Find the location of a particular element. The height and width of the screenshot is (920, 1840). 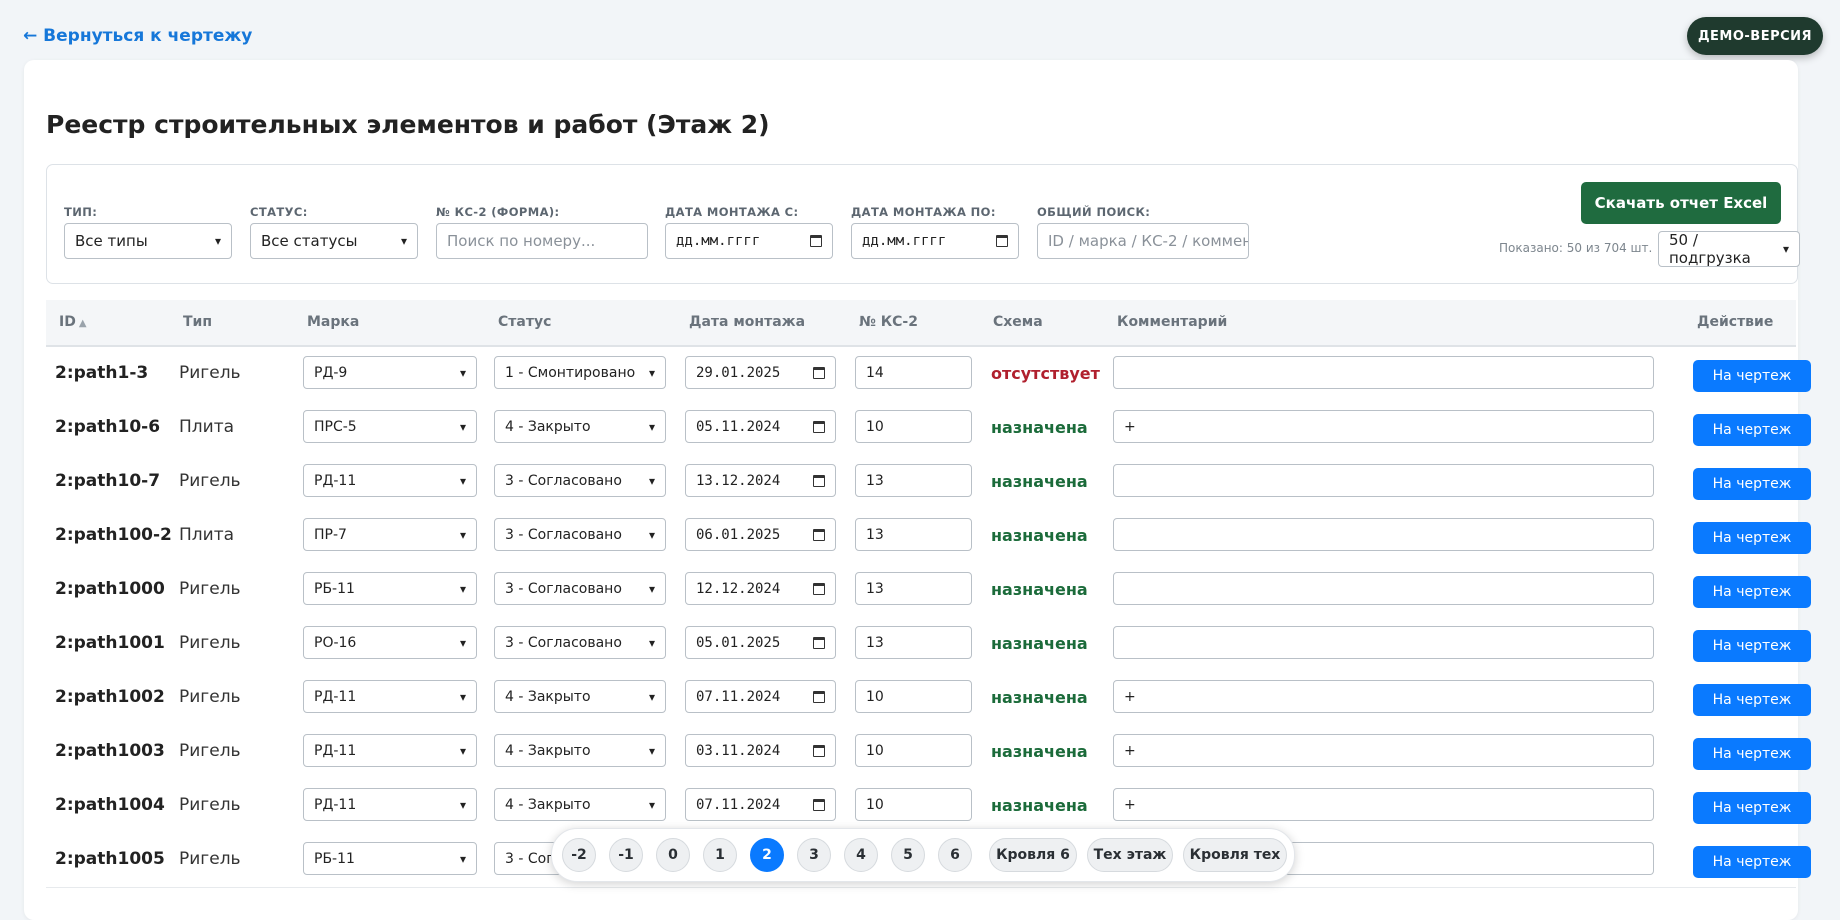

search-input: ID / марка / КС-2 / коммента is located at coordinates (1143, 241).